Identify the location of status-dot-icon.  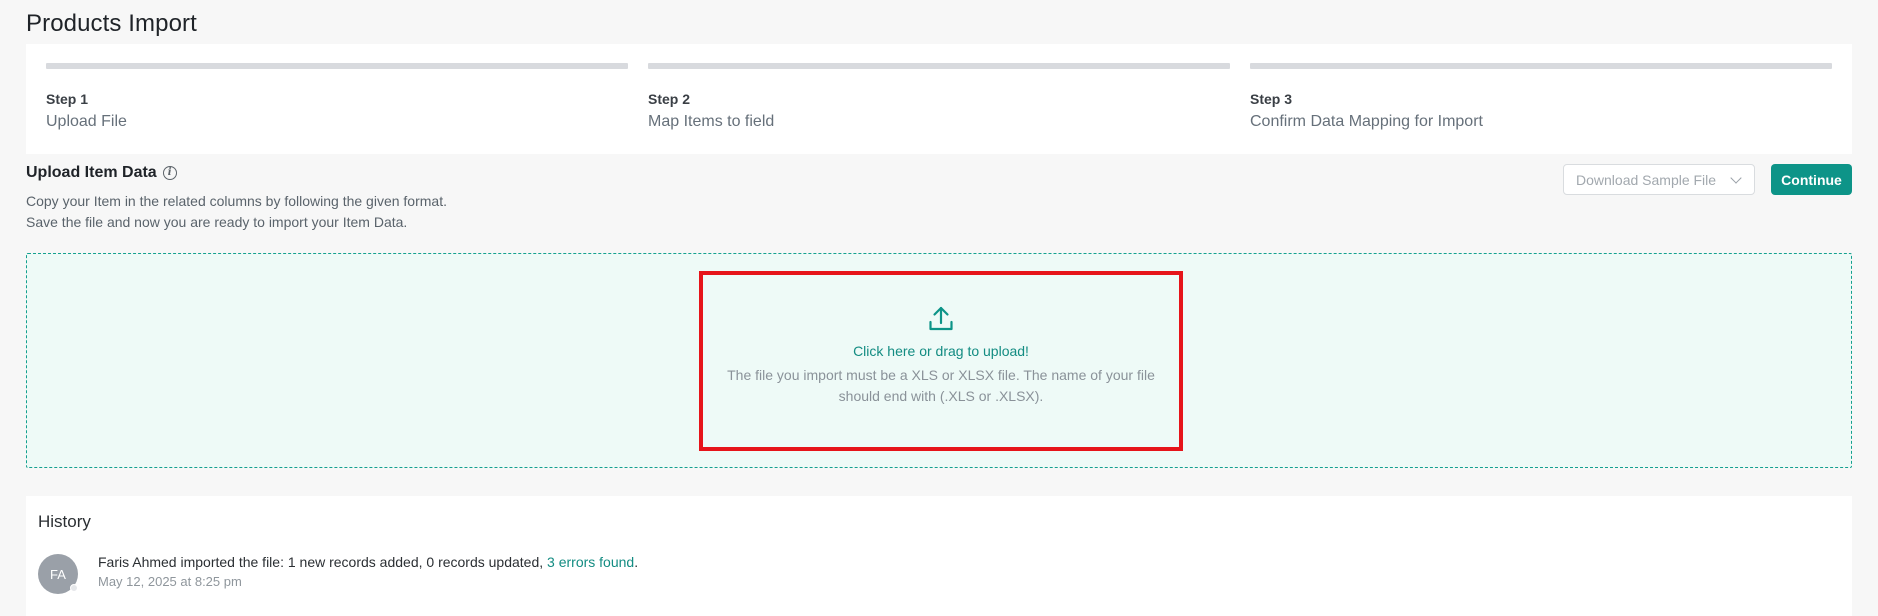
(74, 588).